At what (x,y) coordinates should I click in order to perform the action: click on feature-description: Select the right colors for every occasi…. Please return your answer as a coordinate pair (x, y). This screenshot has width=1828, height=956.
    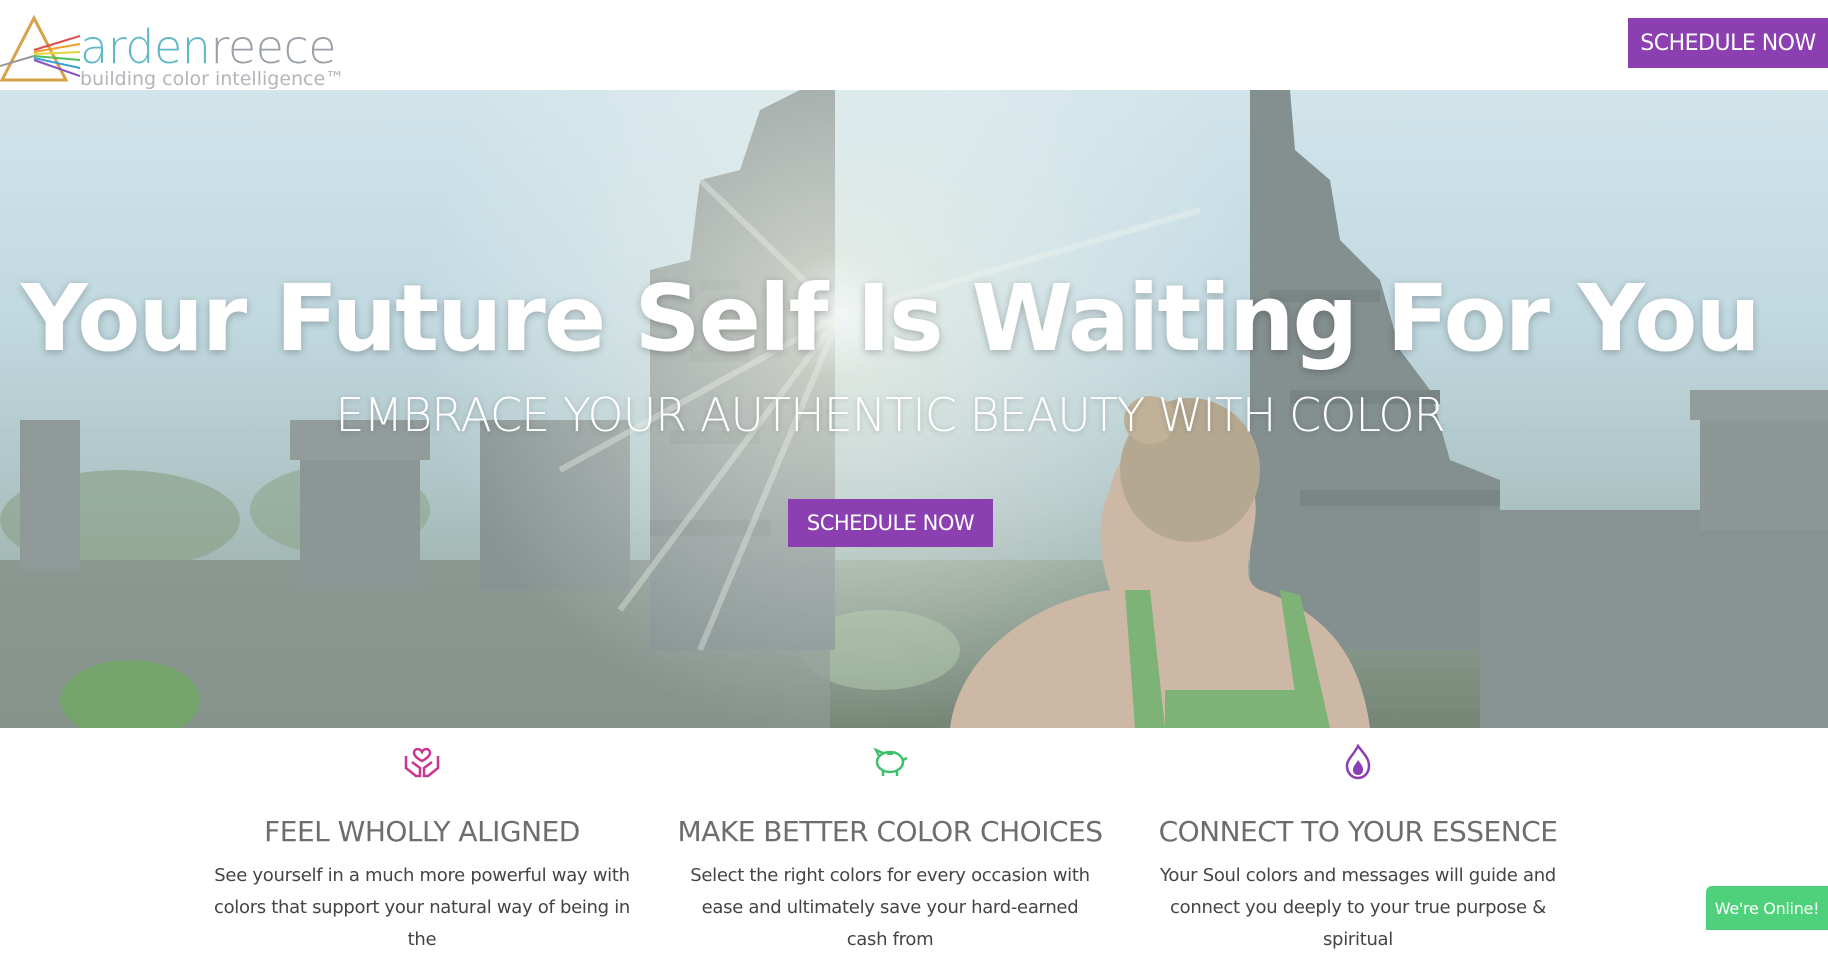
    Looking at the image, I should click on (890, 907).